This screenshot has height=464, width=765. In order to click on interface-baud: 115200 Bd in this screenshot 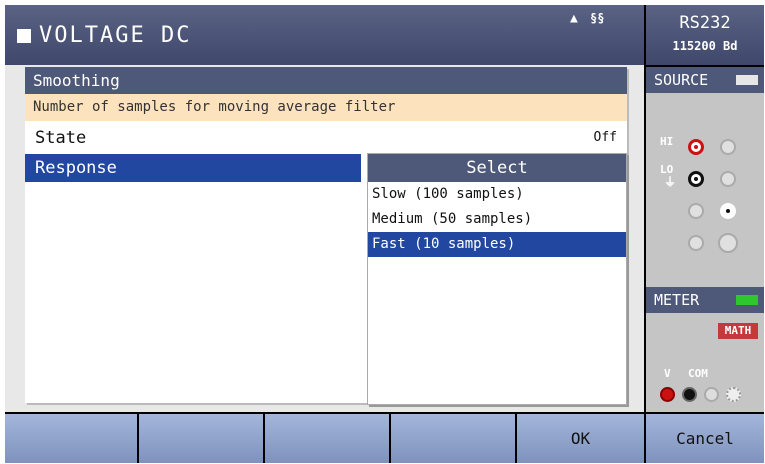, I will do `click(705, 46)`.